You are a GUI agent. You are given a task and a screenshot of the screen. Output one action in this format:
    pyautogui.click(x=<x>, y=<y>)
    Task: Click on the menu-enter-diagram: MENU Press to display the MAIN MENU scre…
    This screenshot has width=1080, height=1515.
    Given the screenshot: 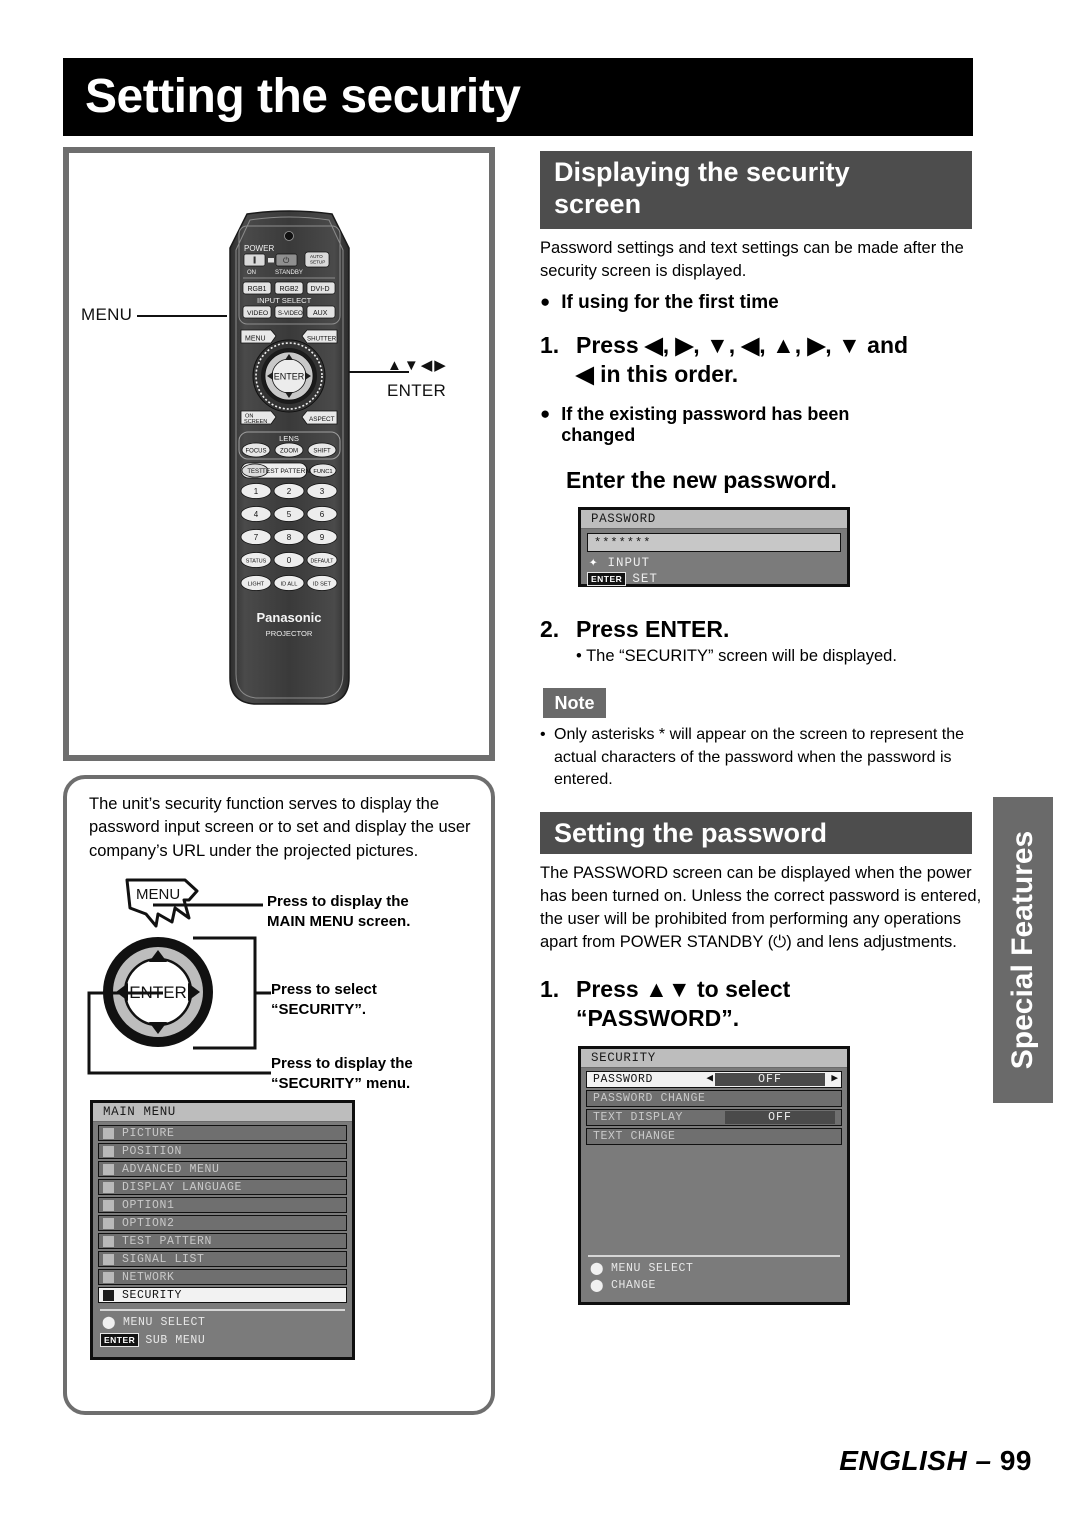 What is the action you would take?
    pyautogui.click(x=284, y=986)
    